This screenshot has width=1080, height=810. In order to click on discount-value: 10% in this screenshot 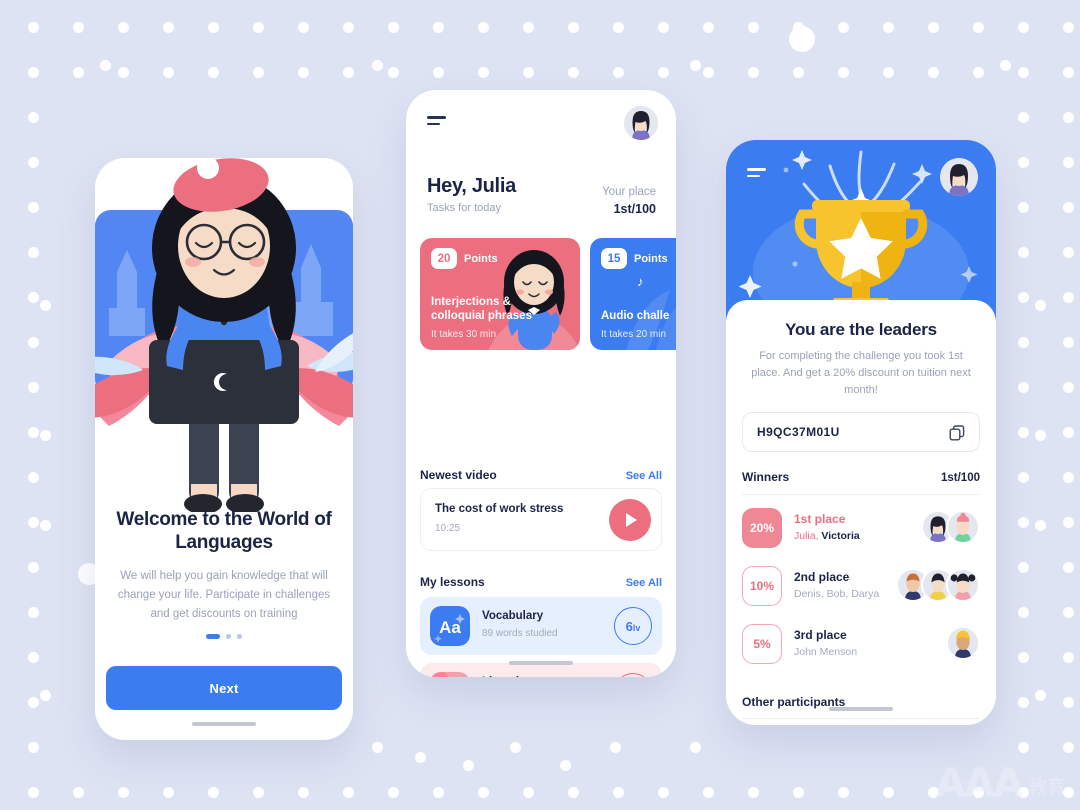, I will do `click(762, 586)`.